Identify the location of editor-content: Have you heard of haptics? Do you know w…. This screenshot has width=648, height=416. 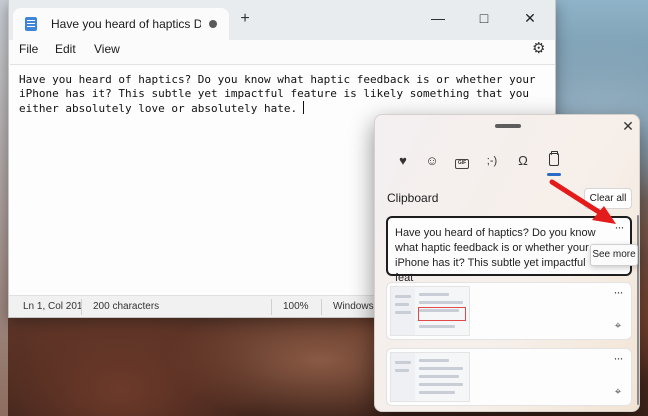
(284, 94).